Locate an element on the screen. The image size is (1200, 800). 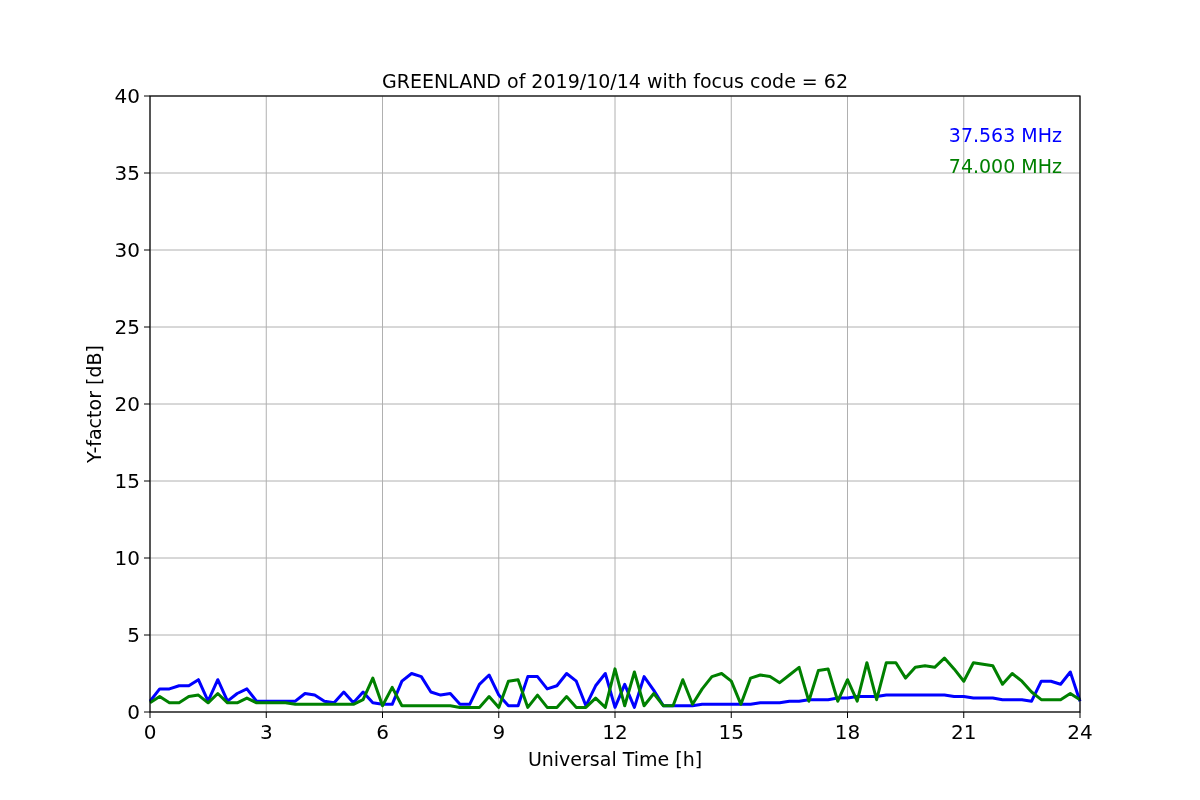
x-tick-label: 0 is located at coordinates (150, 732).